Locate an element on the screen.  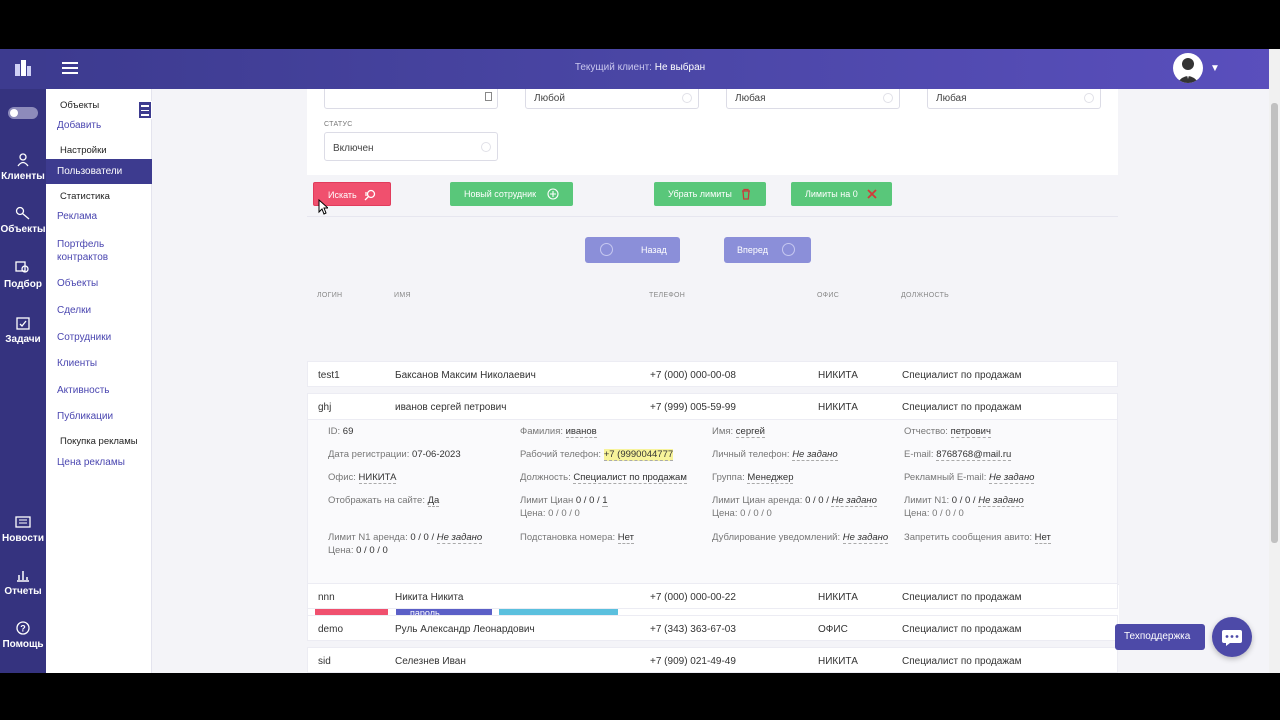
rail-label-selection: Подбор is located at coordinates (23, 284).